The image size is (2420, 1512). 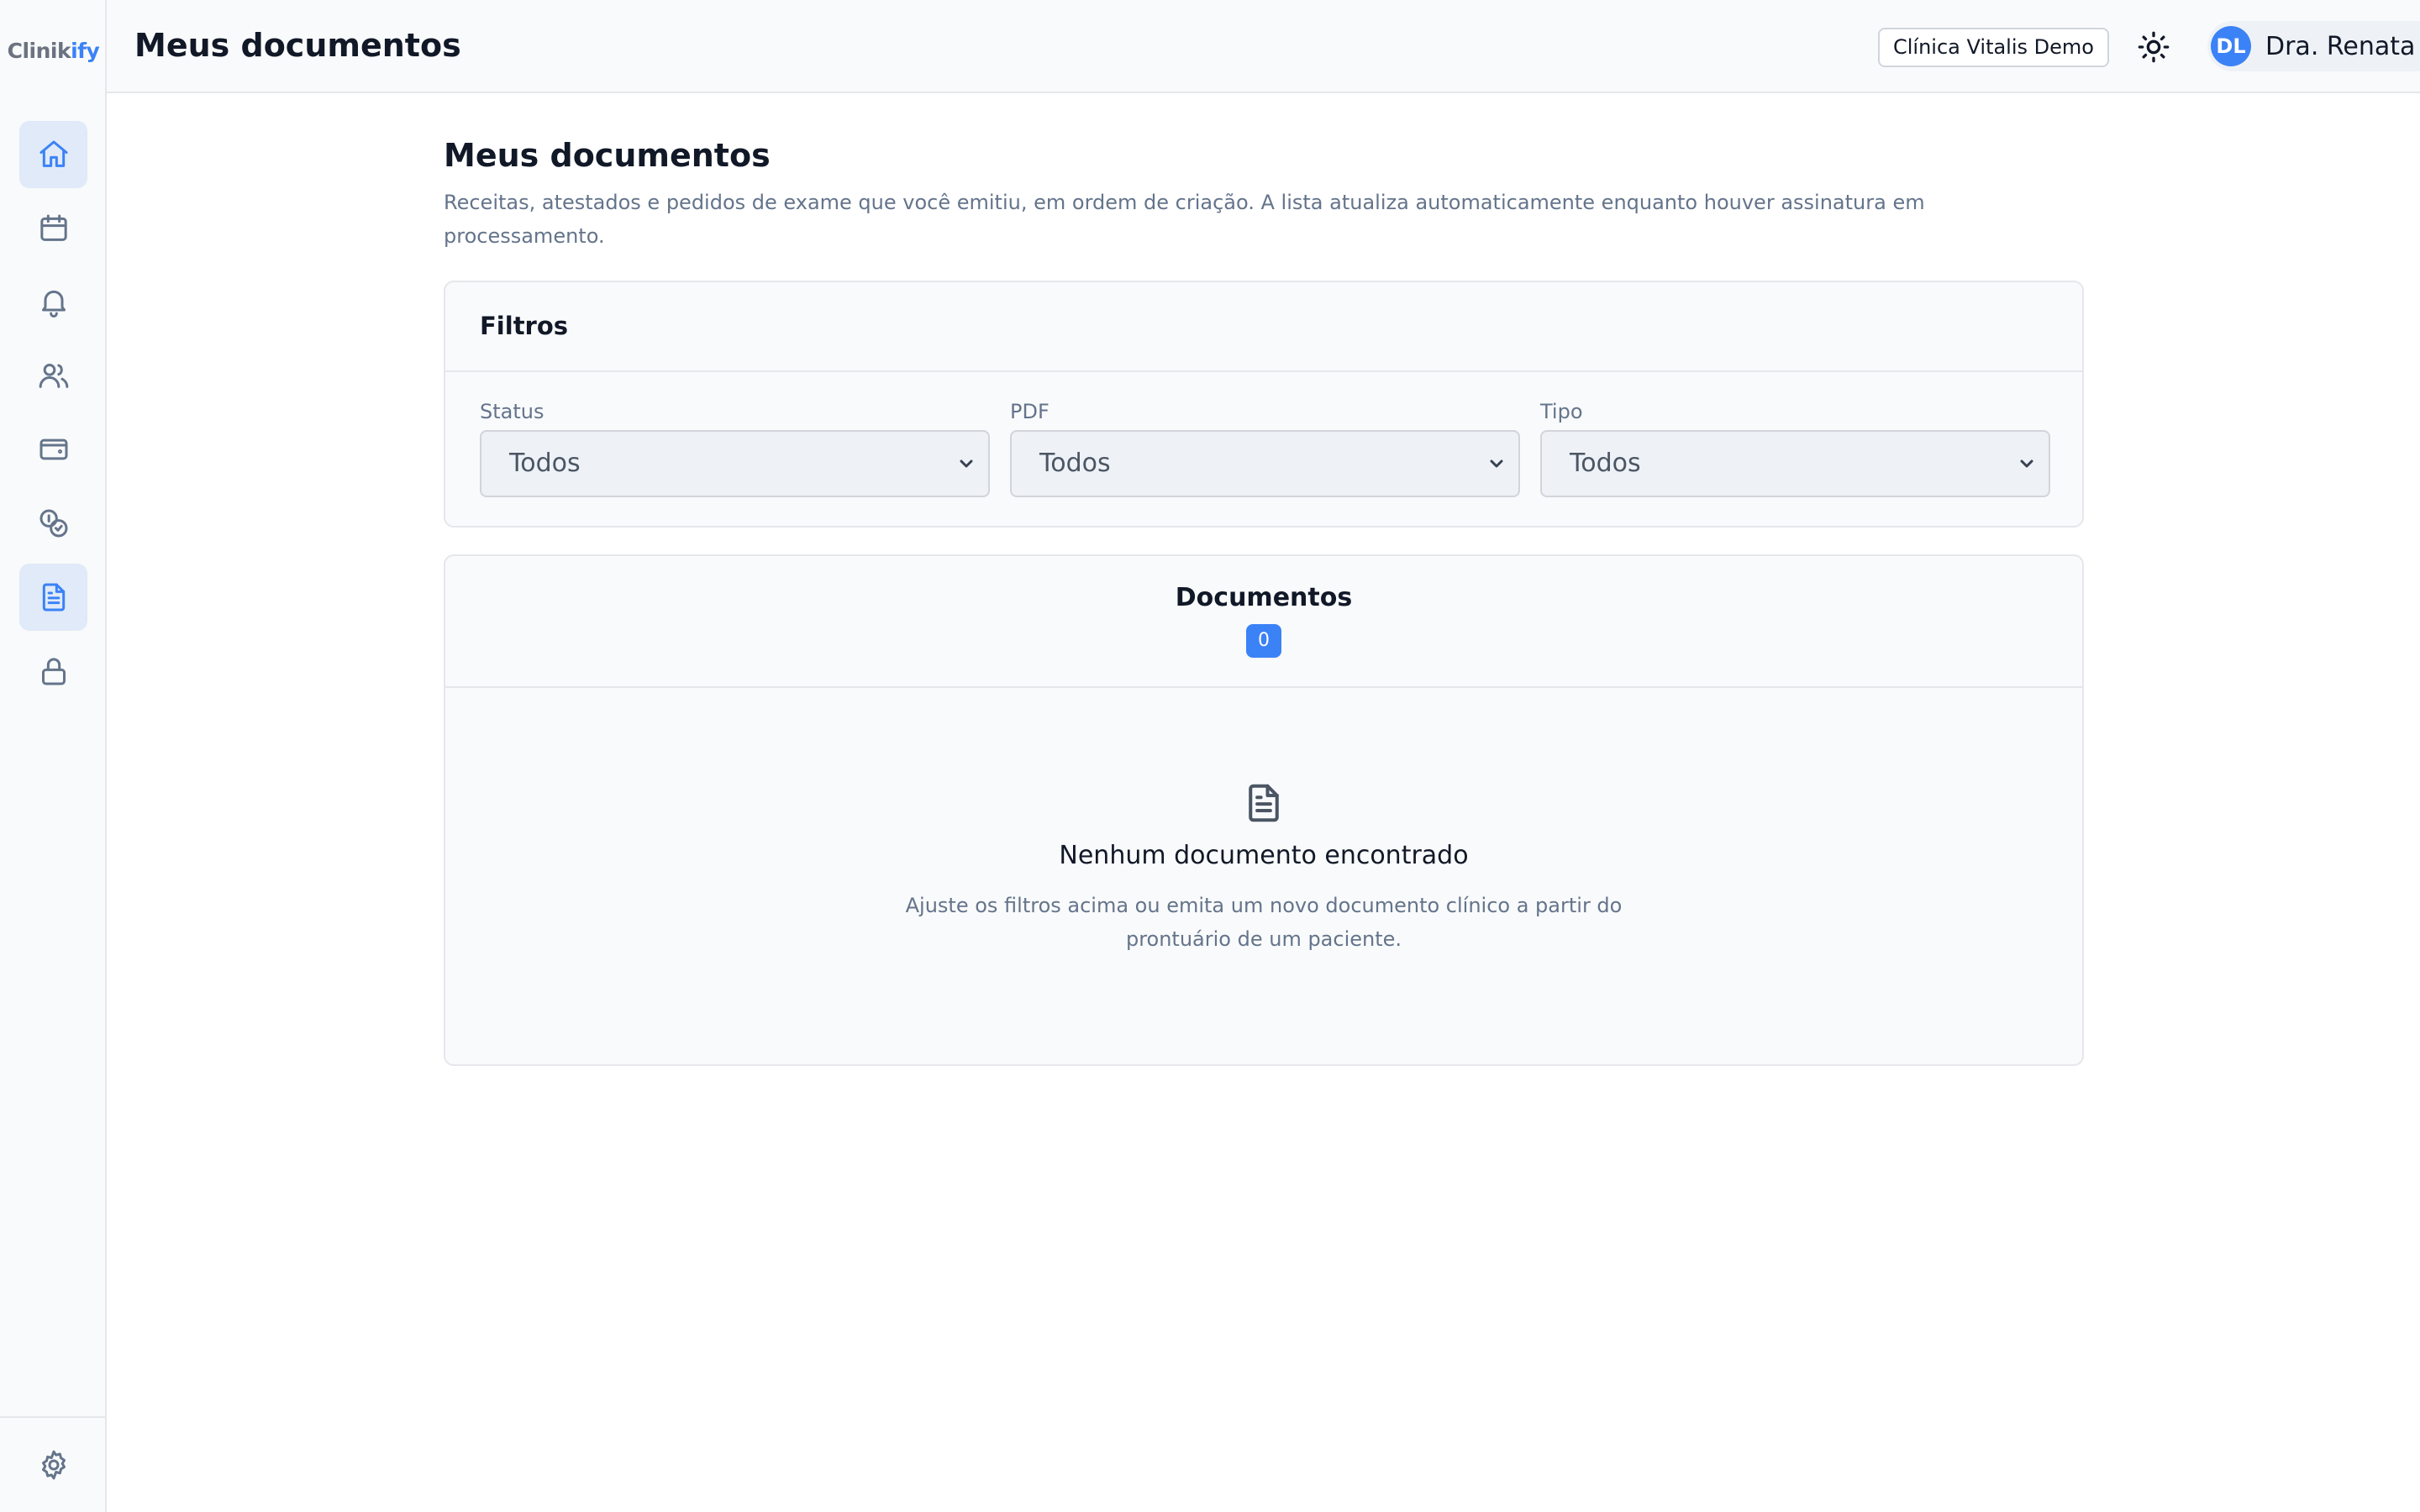 I want to click on tipo-select: Todos, so click(x=1795, y=463).